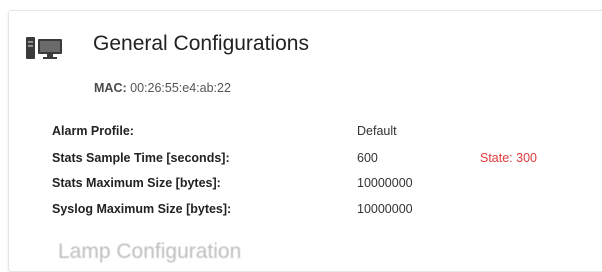 Image resolution: width=602 pixels, height=272 pixels. Describe the element at coordinates (201, 43) in the screenshot. I see `section-title: General Configurations` at that location.